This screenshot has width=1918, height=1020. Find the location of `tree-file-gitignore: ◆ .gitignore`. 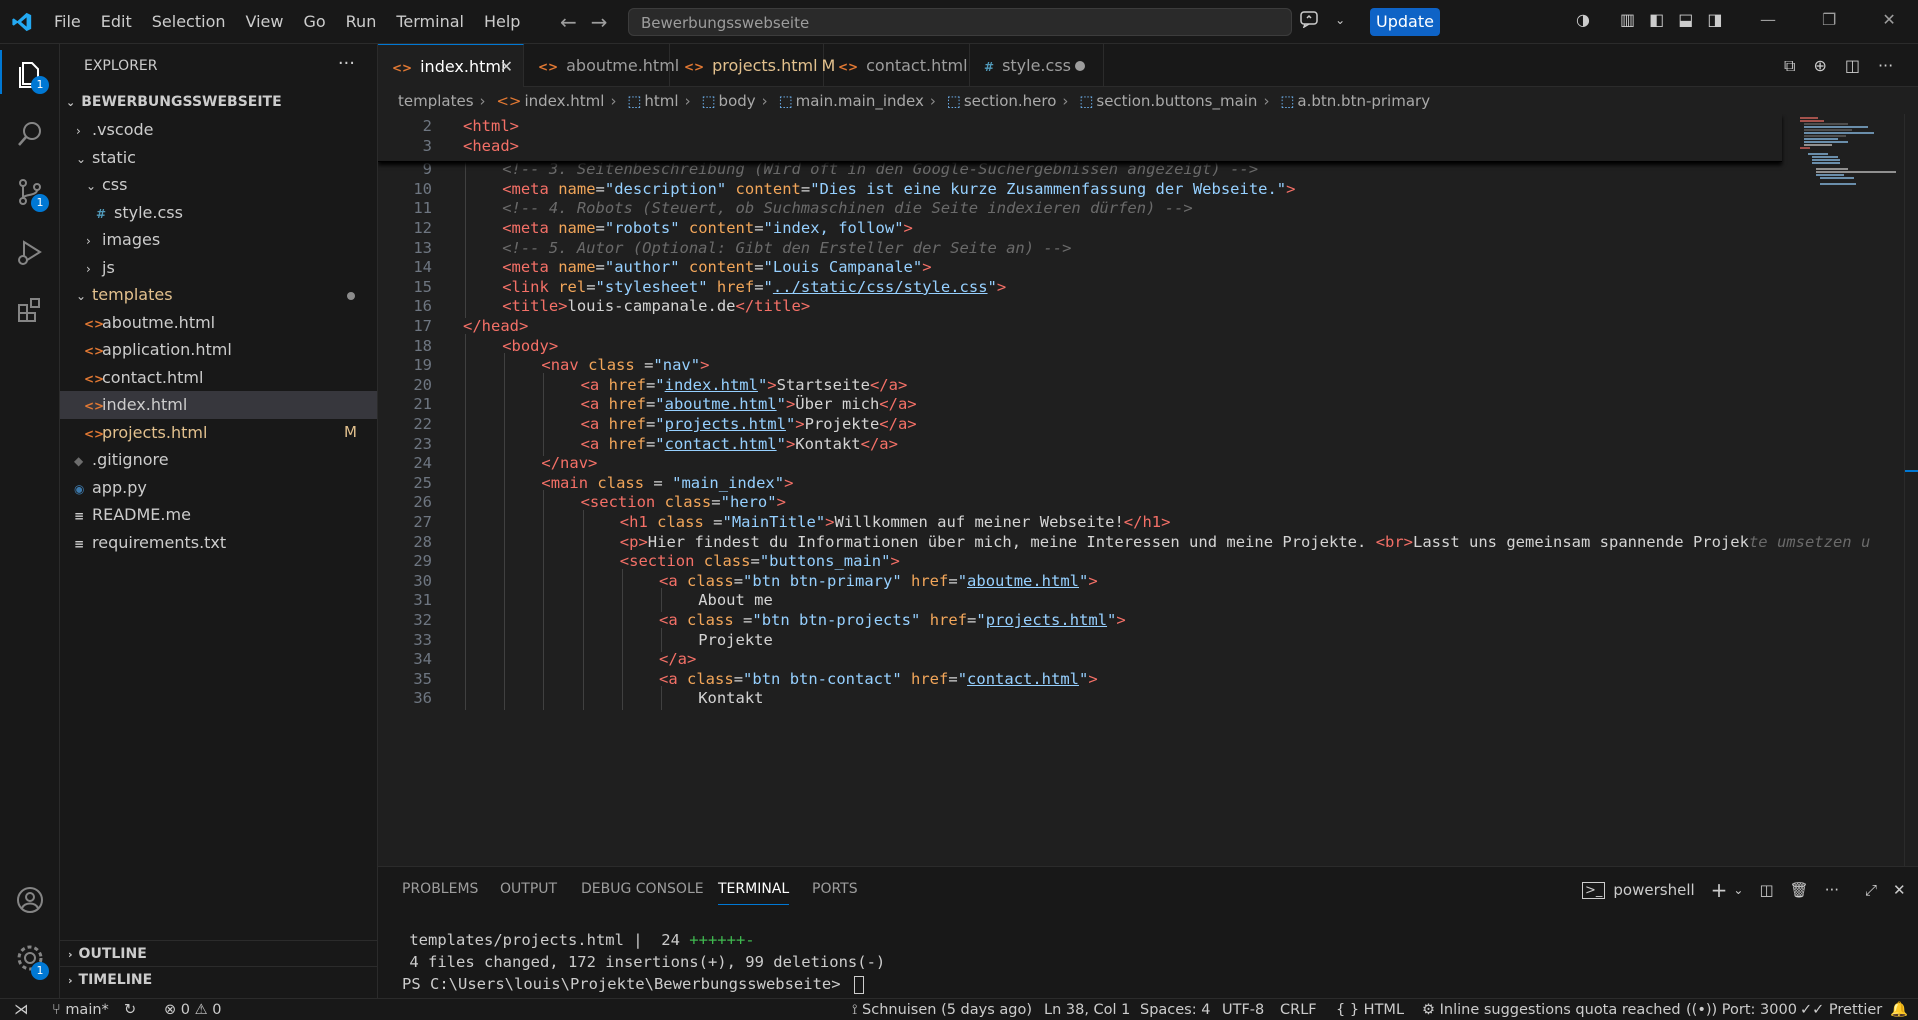

tree-file-gitignore: ◆ .gitignore is located at coordinates (218, 460).